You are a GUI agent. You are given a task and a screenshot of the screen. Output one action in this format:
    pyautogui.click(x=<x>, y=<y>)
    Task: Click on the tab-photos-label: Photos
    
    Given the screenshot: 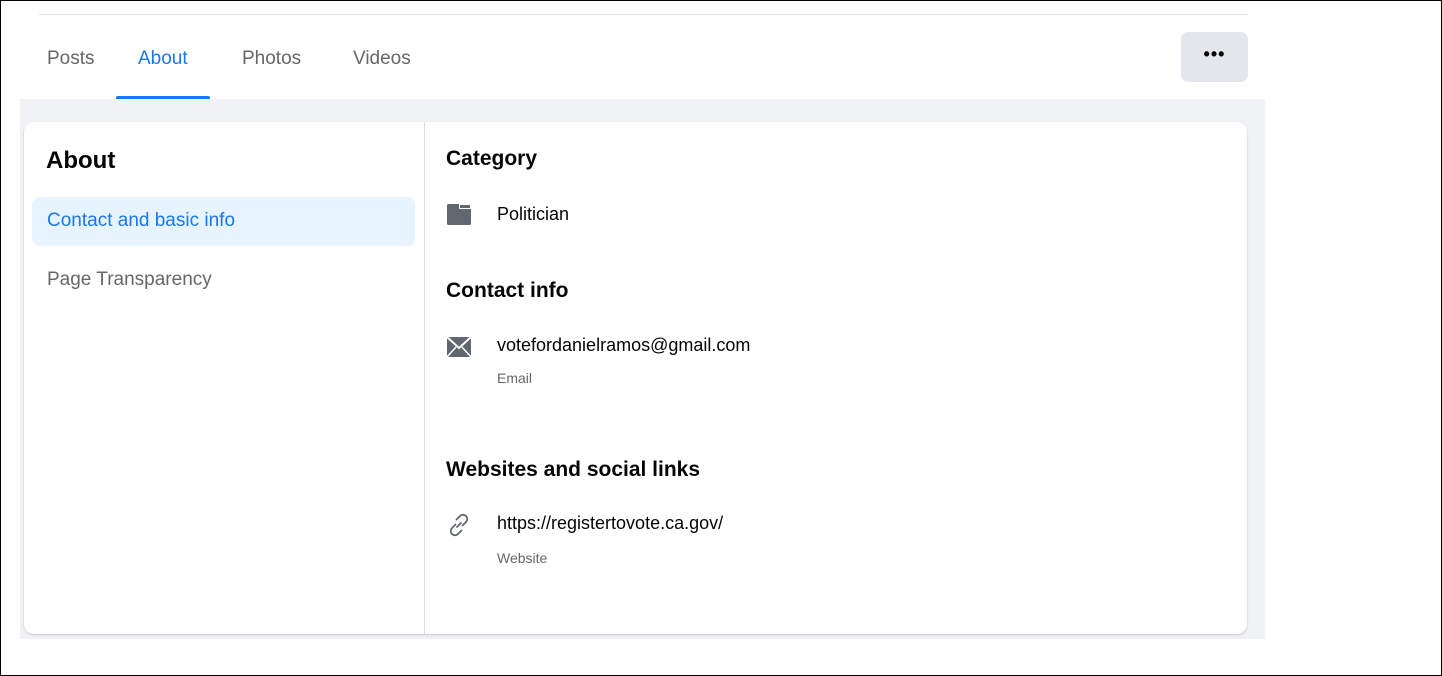 What is the action you would take?
    pyautogui.click(x=272, y=58)
    